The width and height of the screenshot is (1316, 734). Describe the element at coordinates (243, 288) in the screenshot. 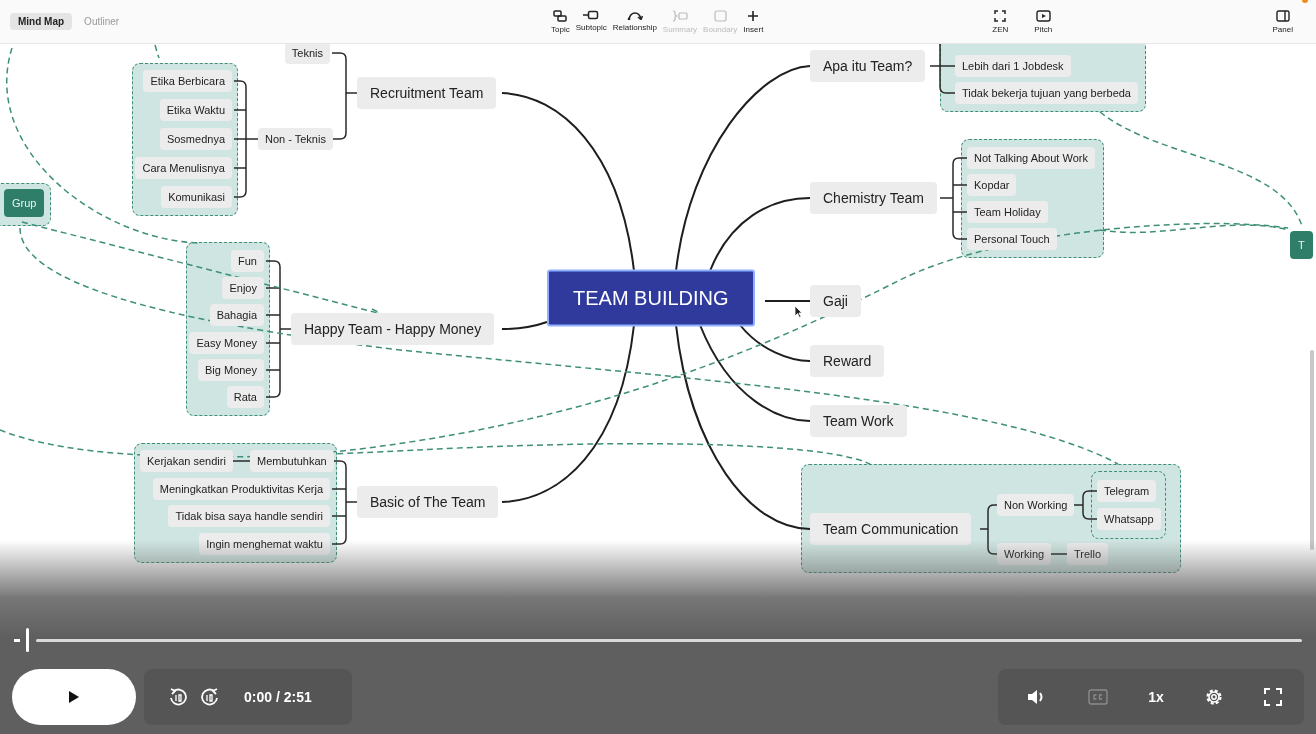

I see `subtopic: Enjoy` at that location.